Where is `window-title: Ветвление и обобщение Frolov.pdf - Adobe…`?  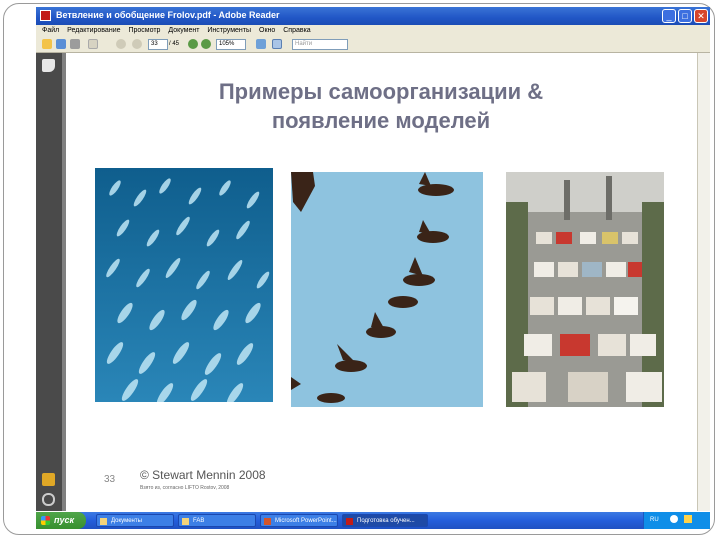 window-title: Ветвление и обобщение Frolov.pdf - Adobe… is located at coordinates (168, 15).